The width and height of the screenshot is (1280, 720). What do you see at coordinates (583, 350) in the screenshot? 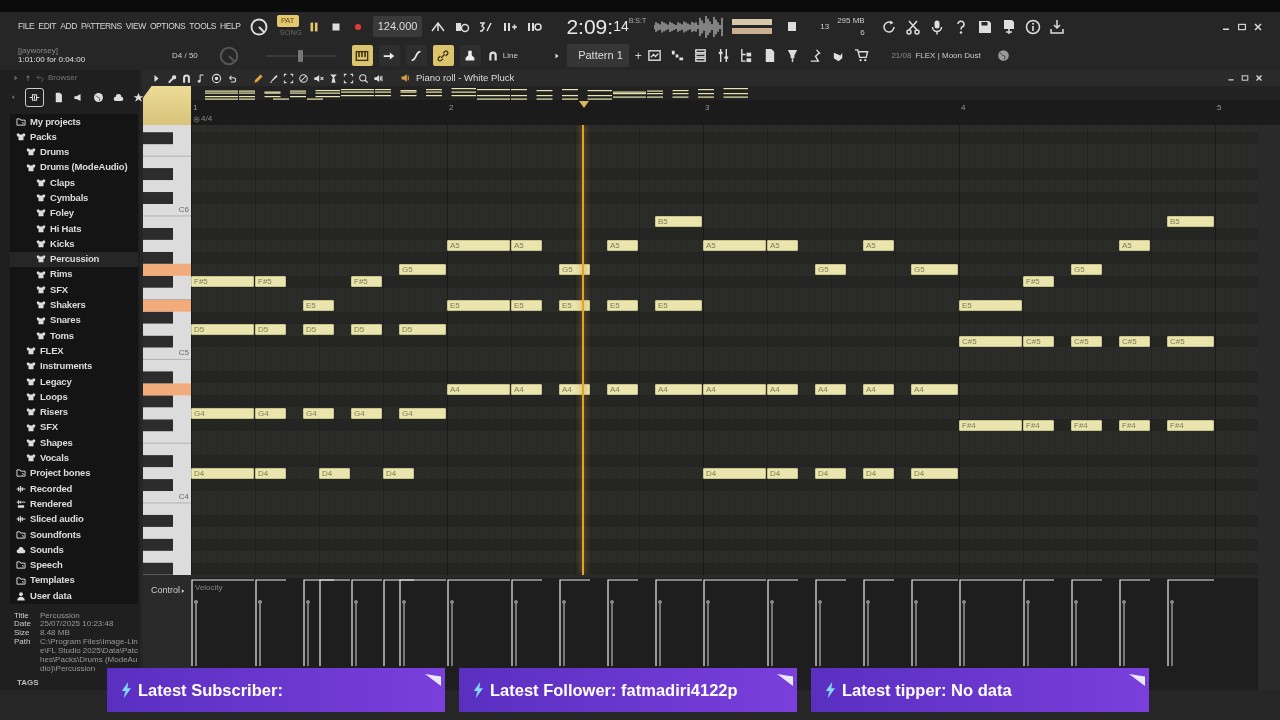
I see `playhead-line` at bounding box center [583, 350].